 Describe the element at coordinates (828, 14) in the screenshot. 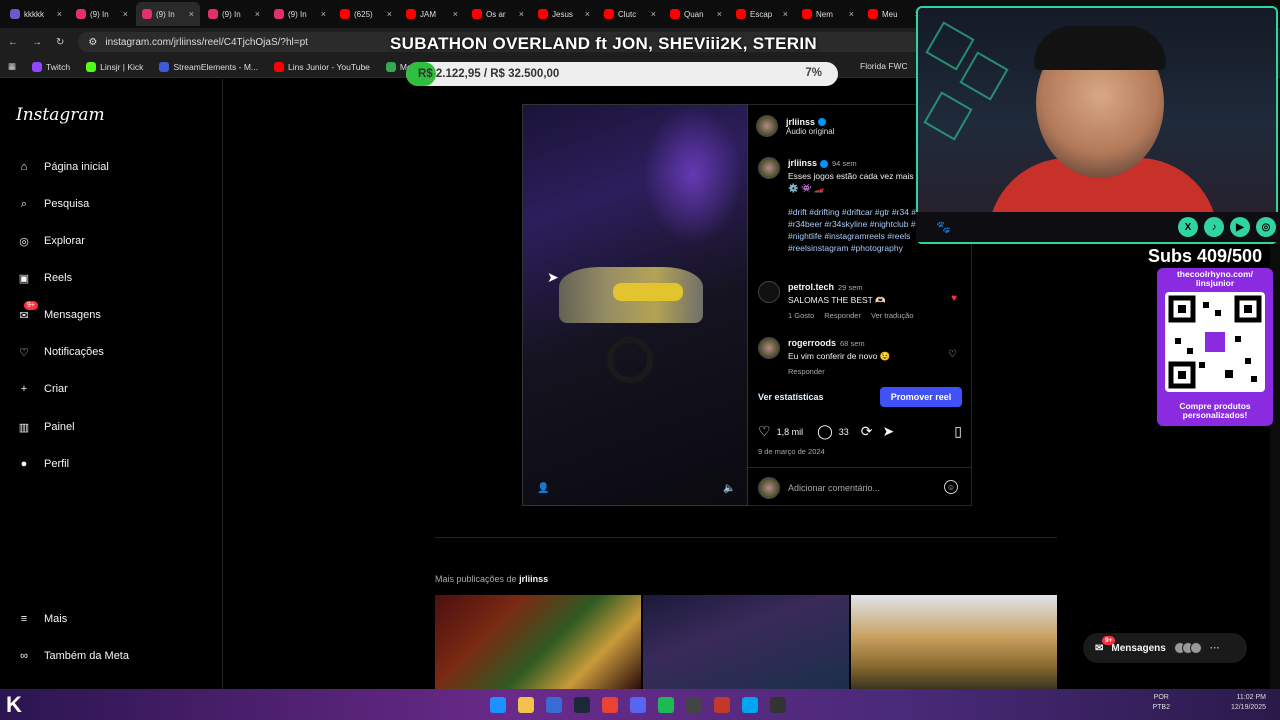

I see `browser-tab: Nem ×` at that location.